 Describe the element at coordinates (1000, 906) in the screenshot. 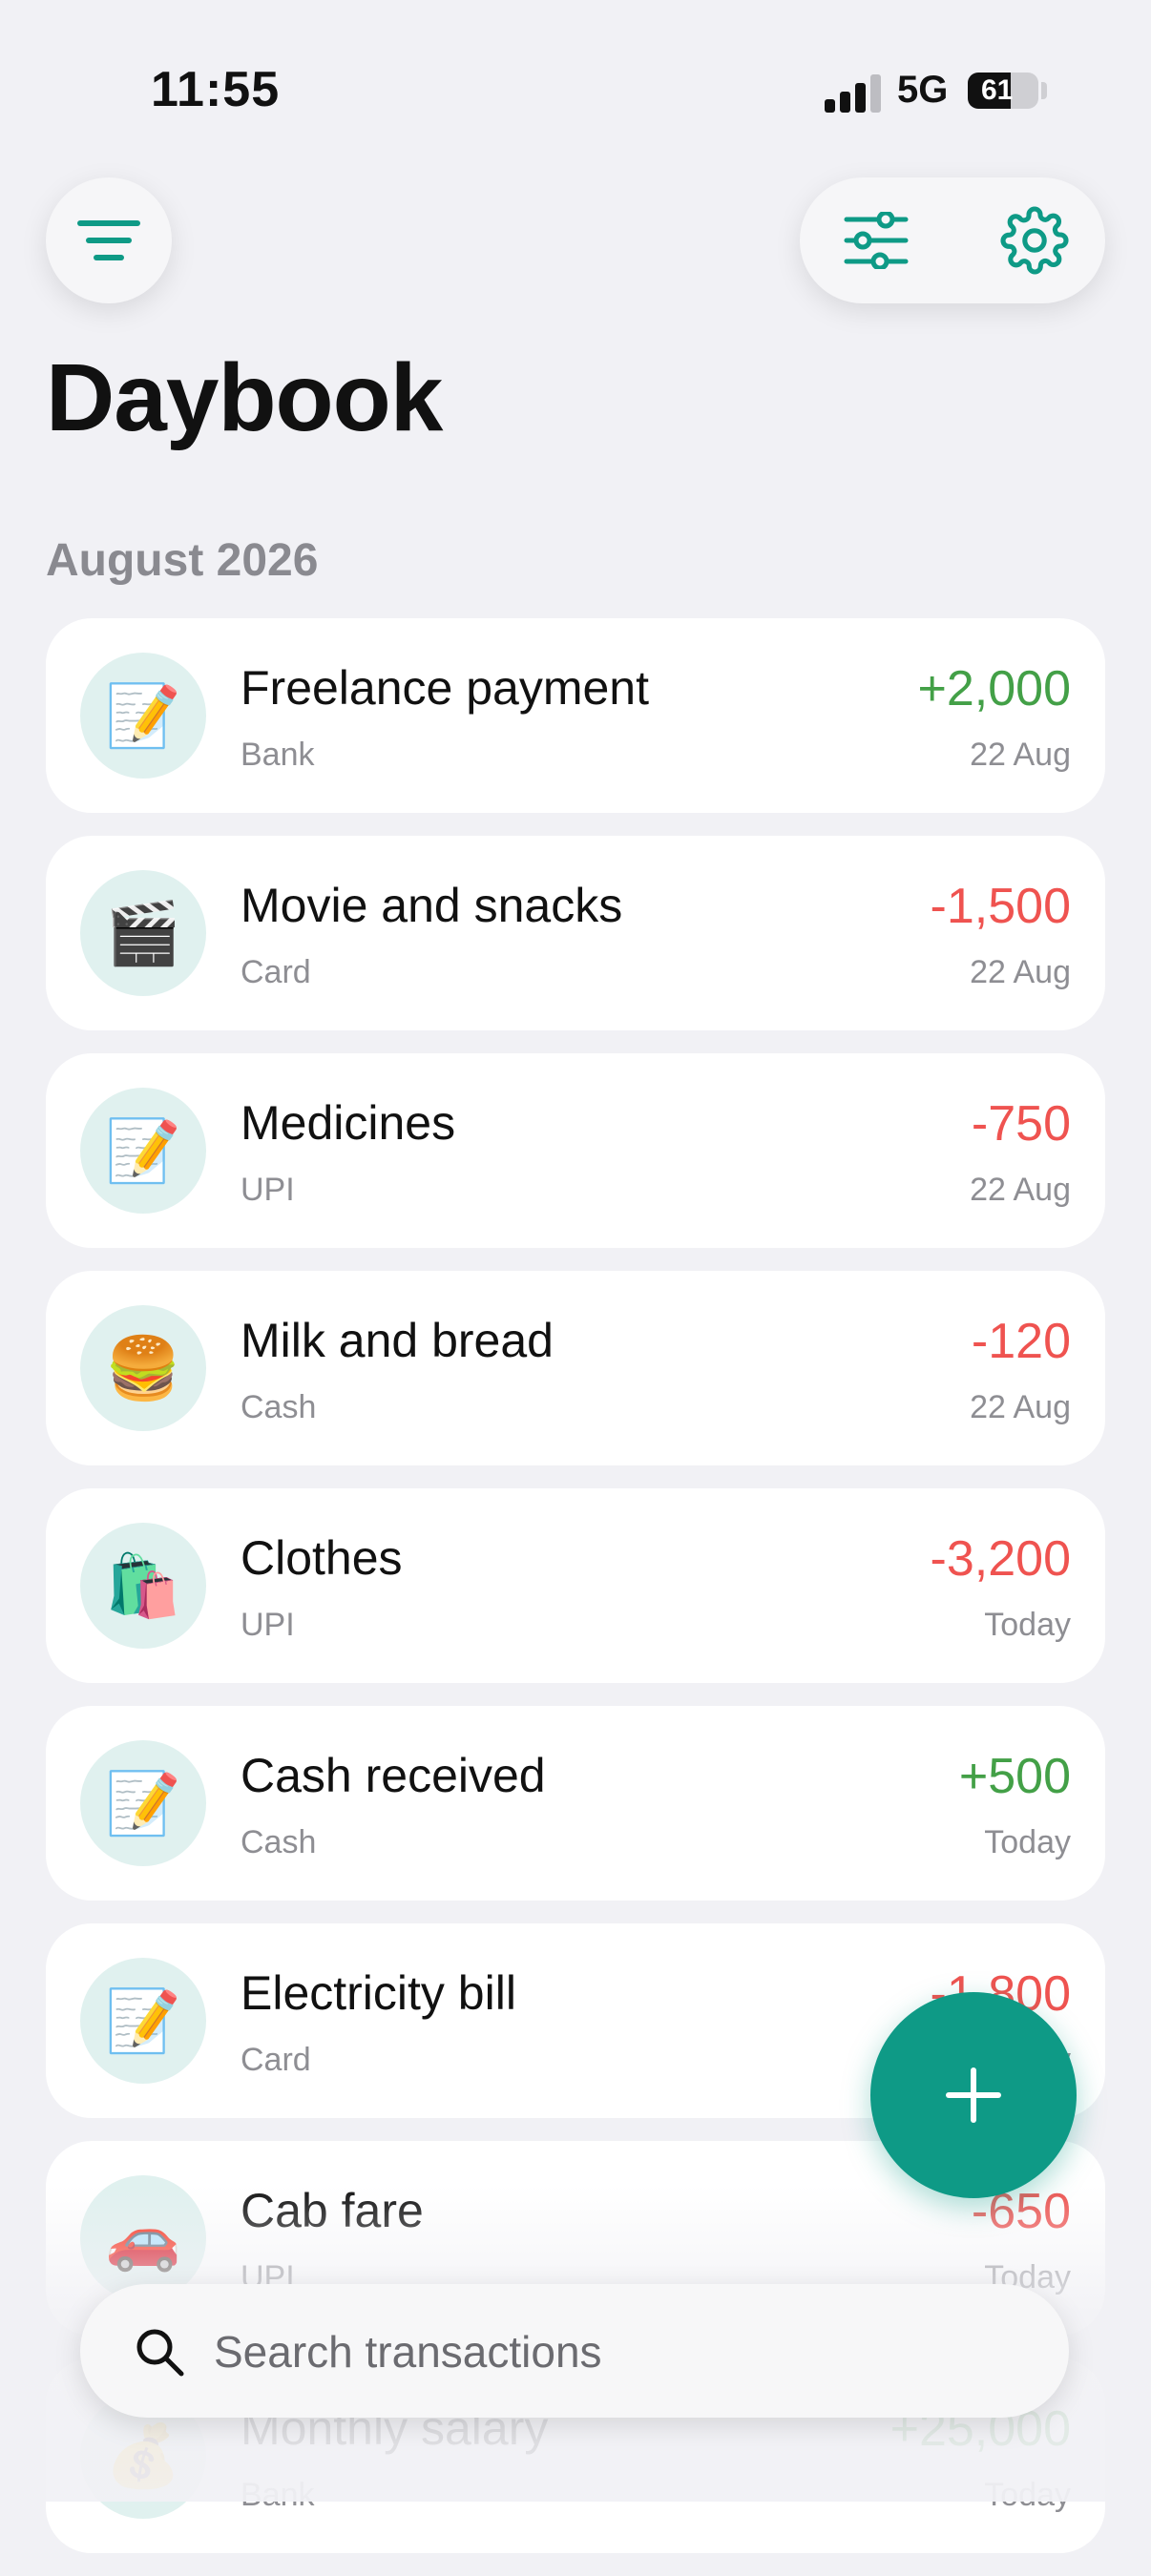

I see `transaction-amount: -1,500` at that location.